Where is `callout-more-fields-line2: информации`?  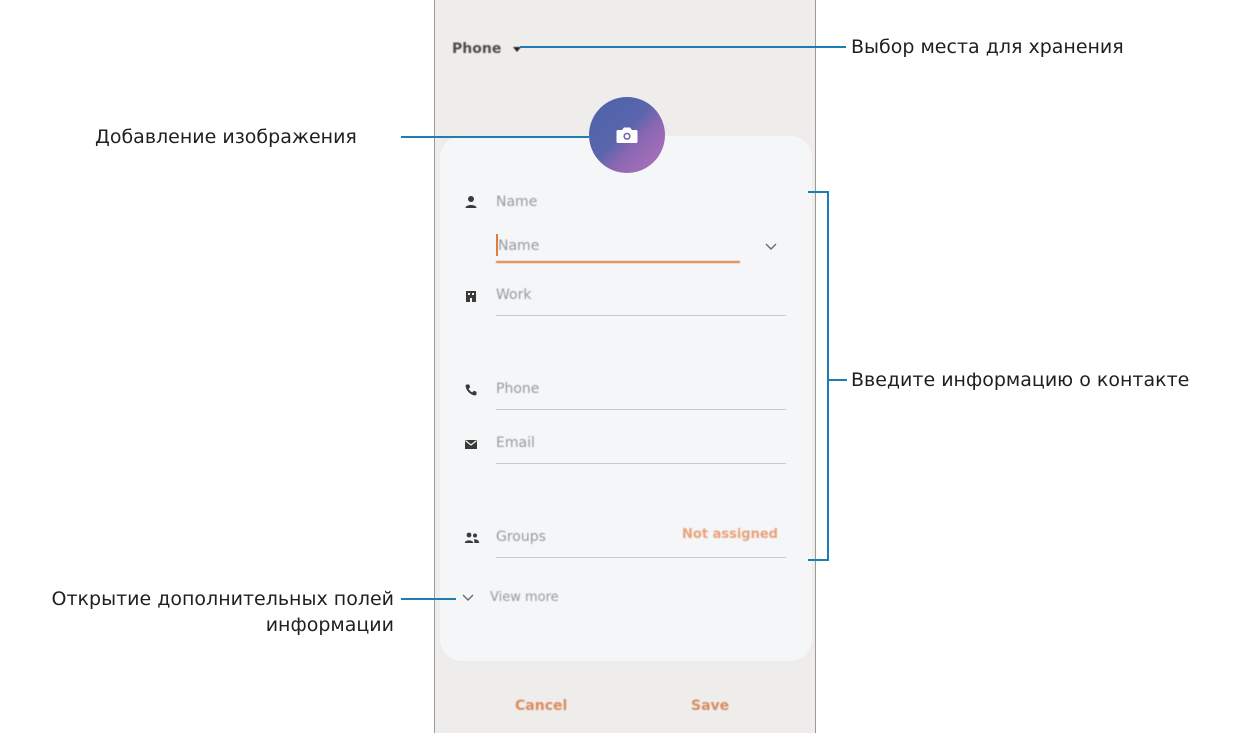 callout-more-fields-line2: информации is located at coordinates (329, 625).